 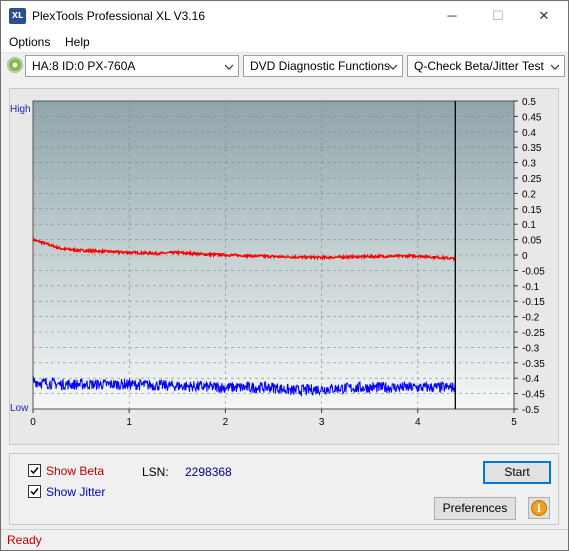 I want to click on info-icon: i, so click(x=539, y=508).